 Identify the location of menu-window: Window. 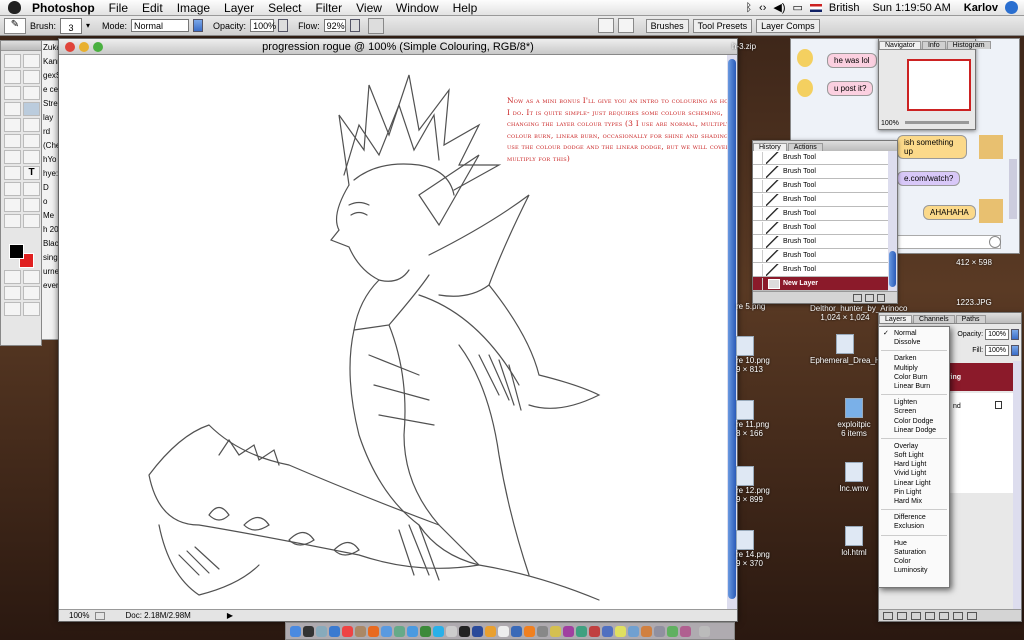
(417, 8).